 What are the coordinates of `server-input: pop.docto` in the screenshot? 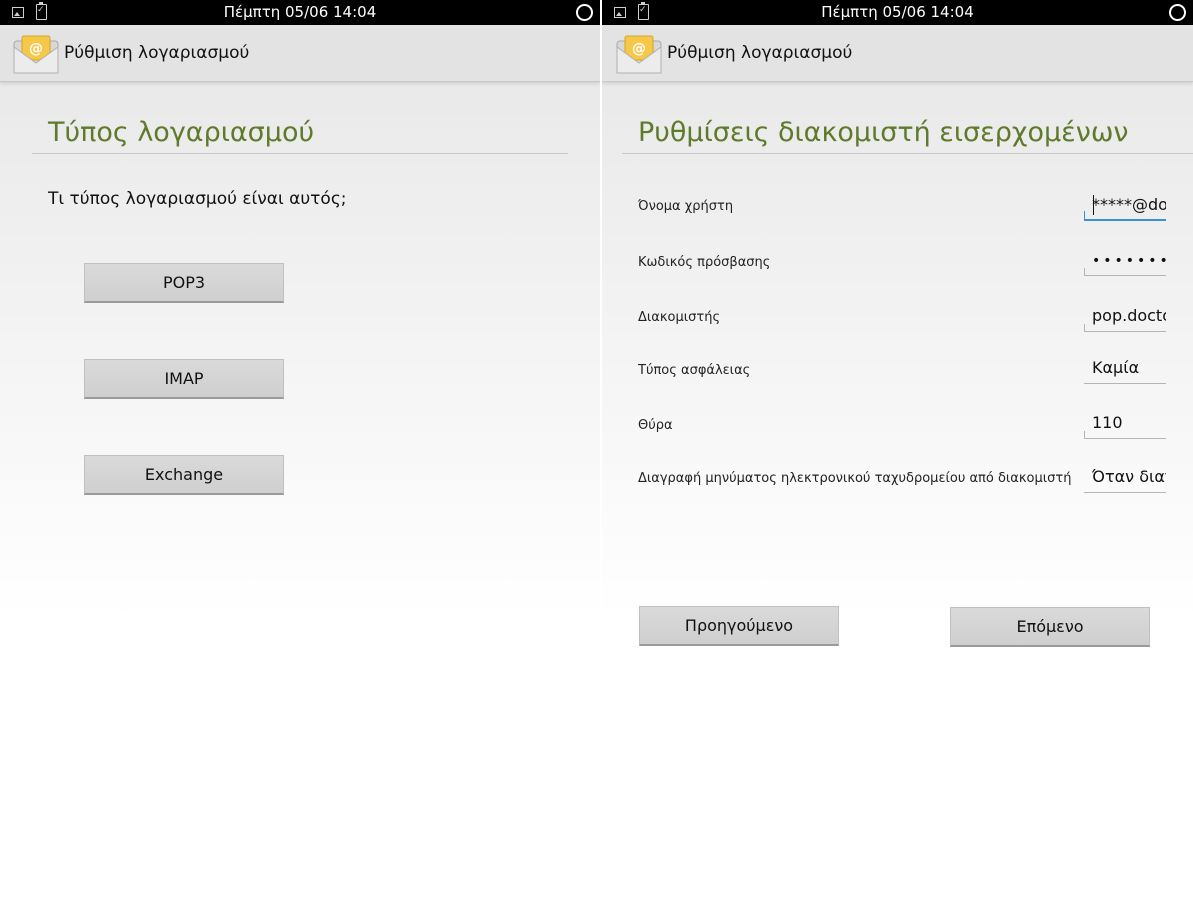 It's located at (1125, 318).